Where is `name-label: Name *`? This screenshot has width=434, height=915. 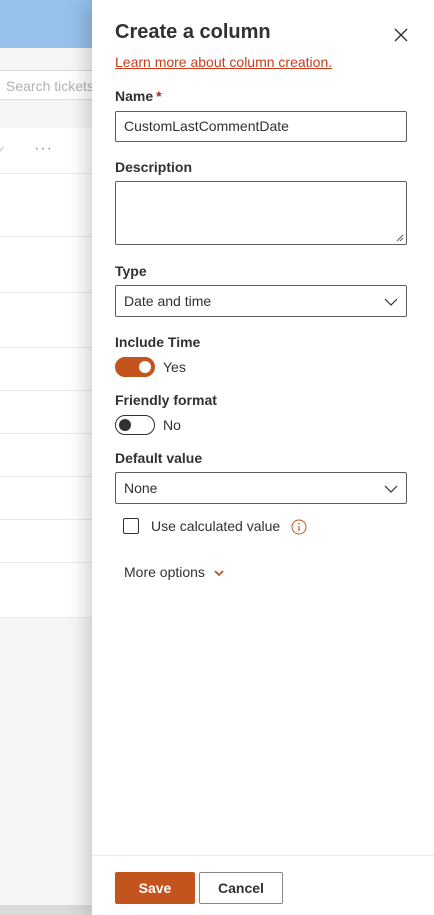 name-label: Name * is located at coordinates (138, 96).